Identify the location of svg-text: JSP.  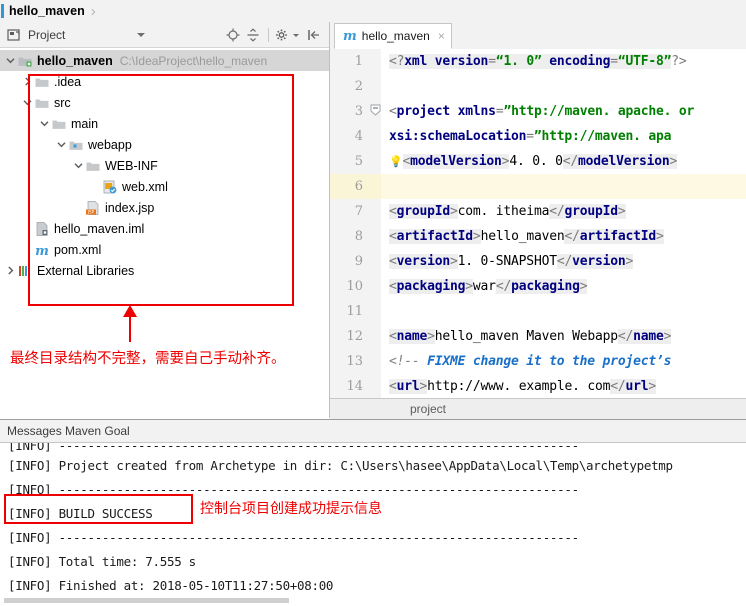
(91, 211).